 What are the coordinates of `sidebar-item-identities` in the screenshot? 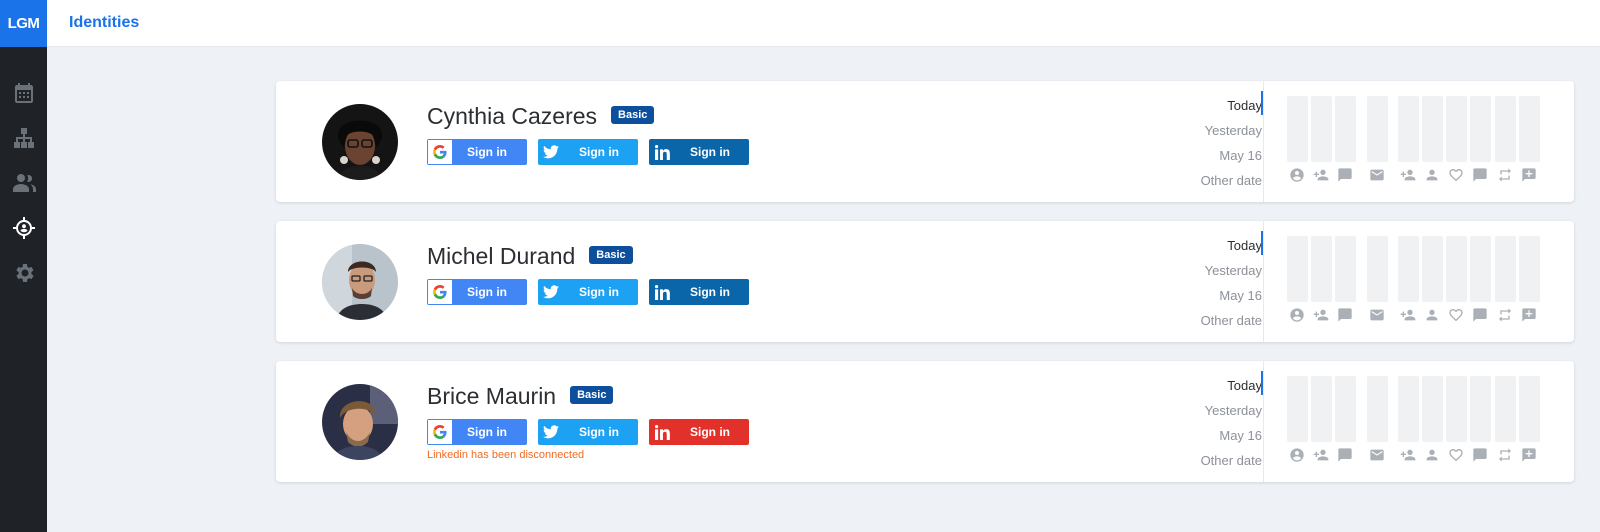 It's located at (23, 227).